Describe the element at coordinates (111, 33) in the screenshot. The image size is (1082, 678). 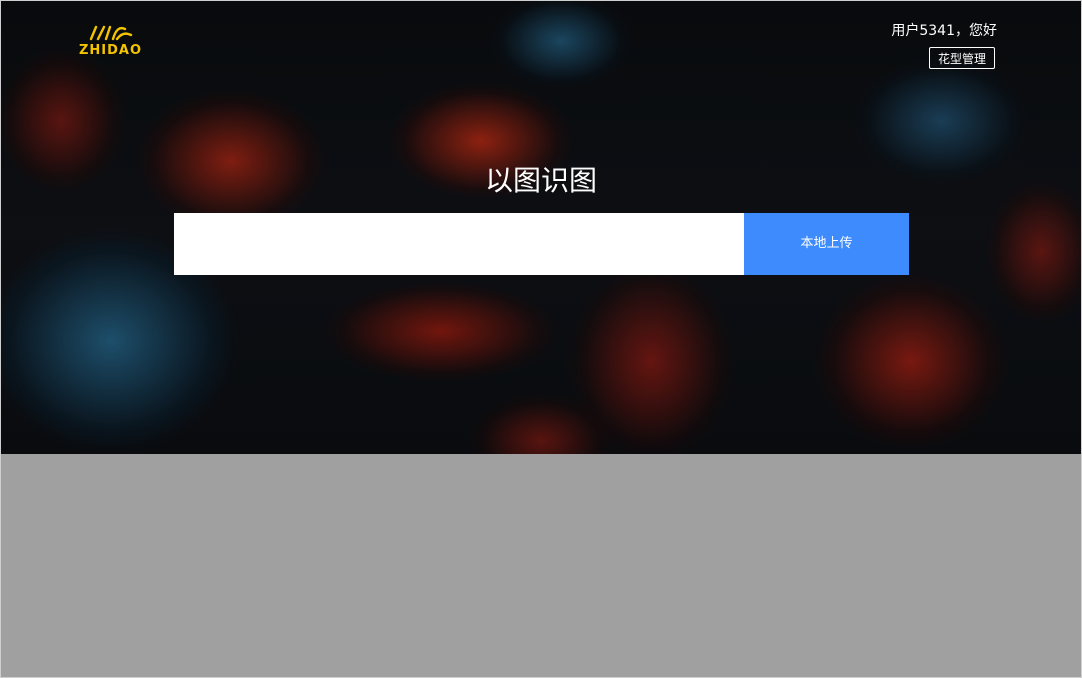
I see `logo-rays-icon` at that location.